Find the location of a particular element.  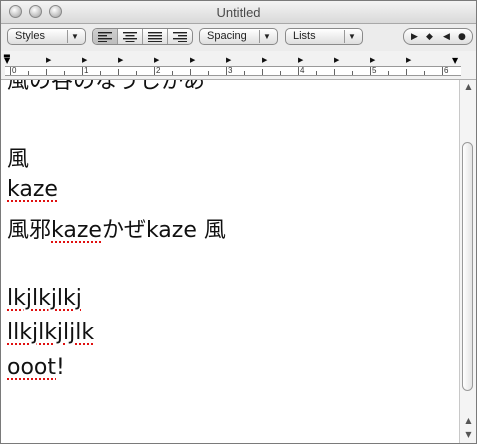

format-toolbar: Styles ▼ Spacing ▼ Lists ▼ ▶ ◆ ◀ ● is located at coordinates (238, 37).